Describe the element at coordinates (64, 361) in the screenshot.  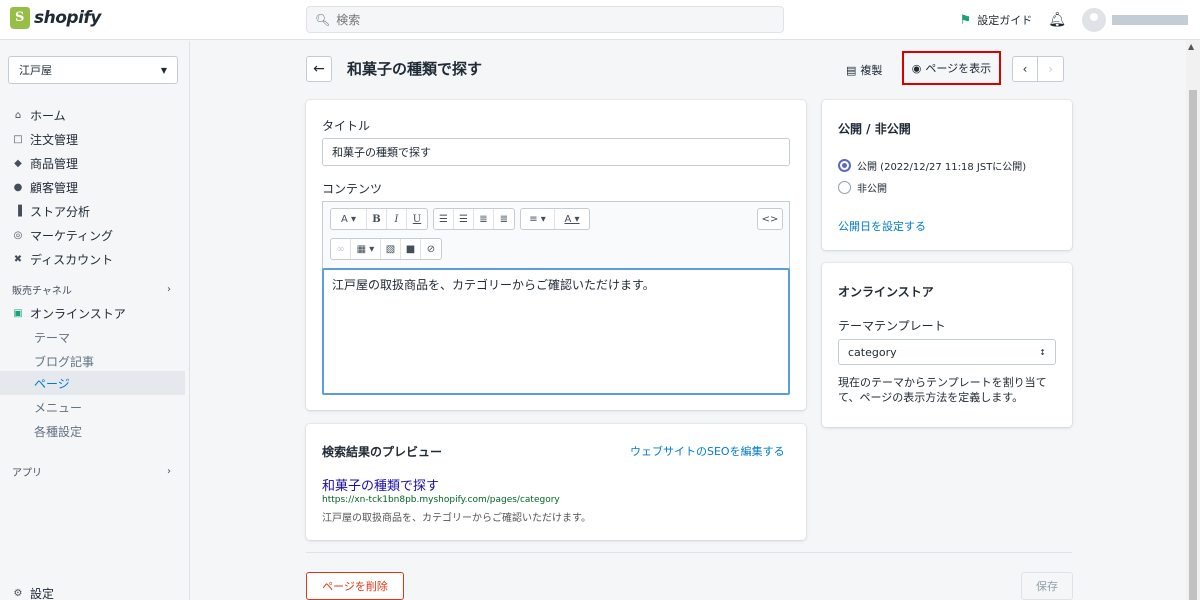
I see `sidebar-subitem-label: ブログ記事` at that location.